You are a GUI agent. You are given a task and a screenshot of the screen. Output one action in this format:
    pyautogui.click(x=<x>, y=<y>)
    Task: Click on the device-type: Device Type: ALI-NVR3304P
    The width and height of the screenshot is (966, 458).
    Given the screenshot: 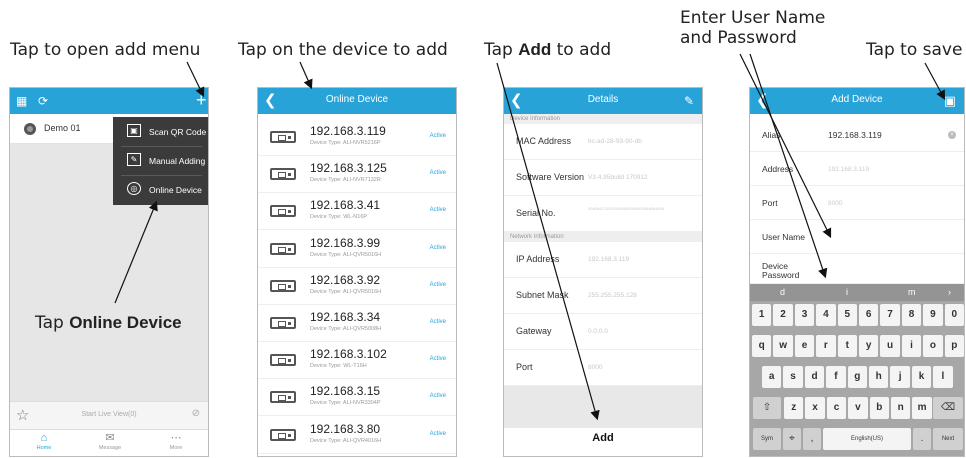 What is the action you would take?
    pyautogui.click(x=345, y=403)
    